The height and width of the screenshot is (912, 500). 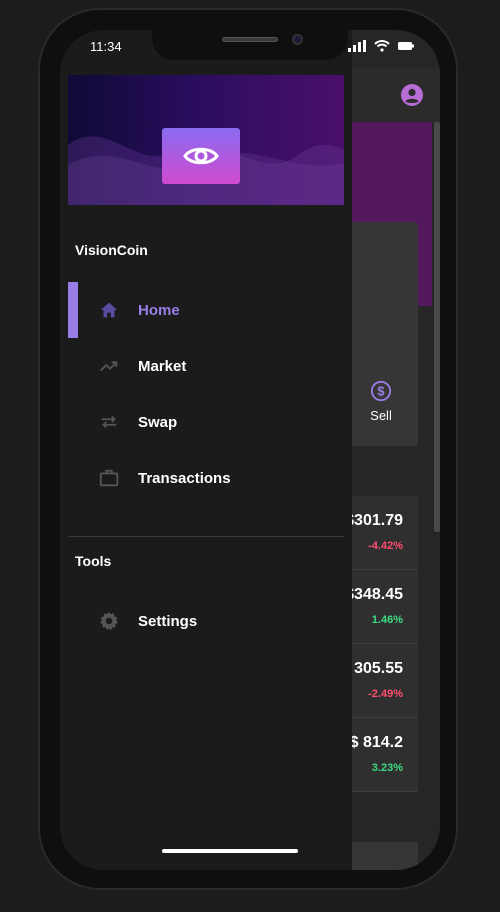 I want to click on swap-icon, so click(x=109, y=422).